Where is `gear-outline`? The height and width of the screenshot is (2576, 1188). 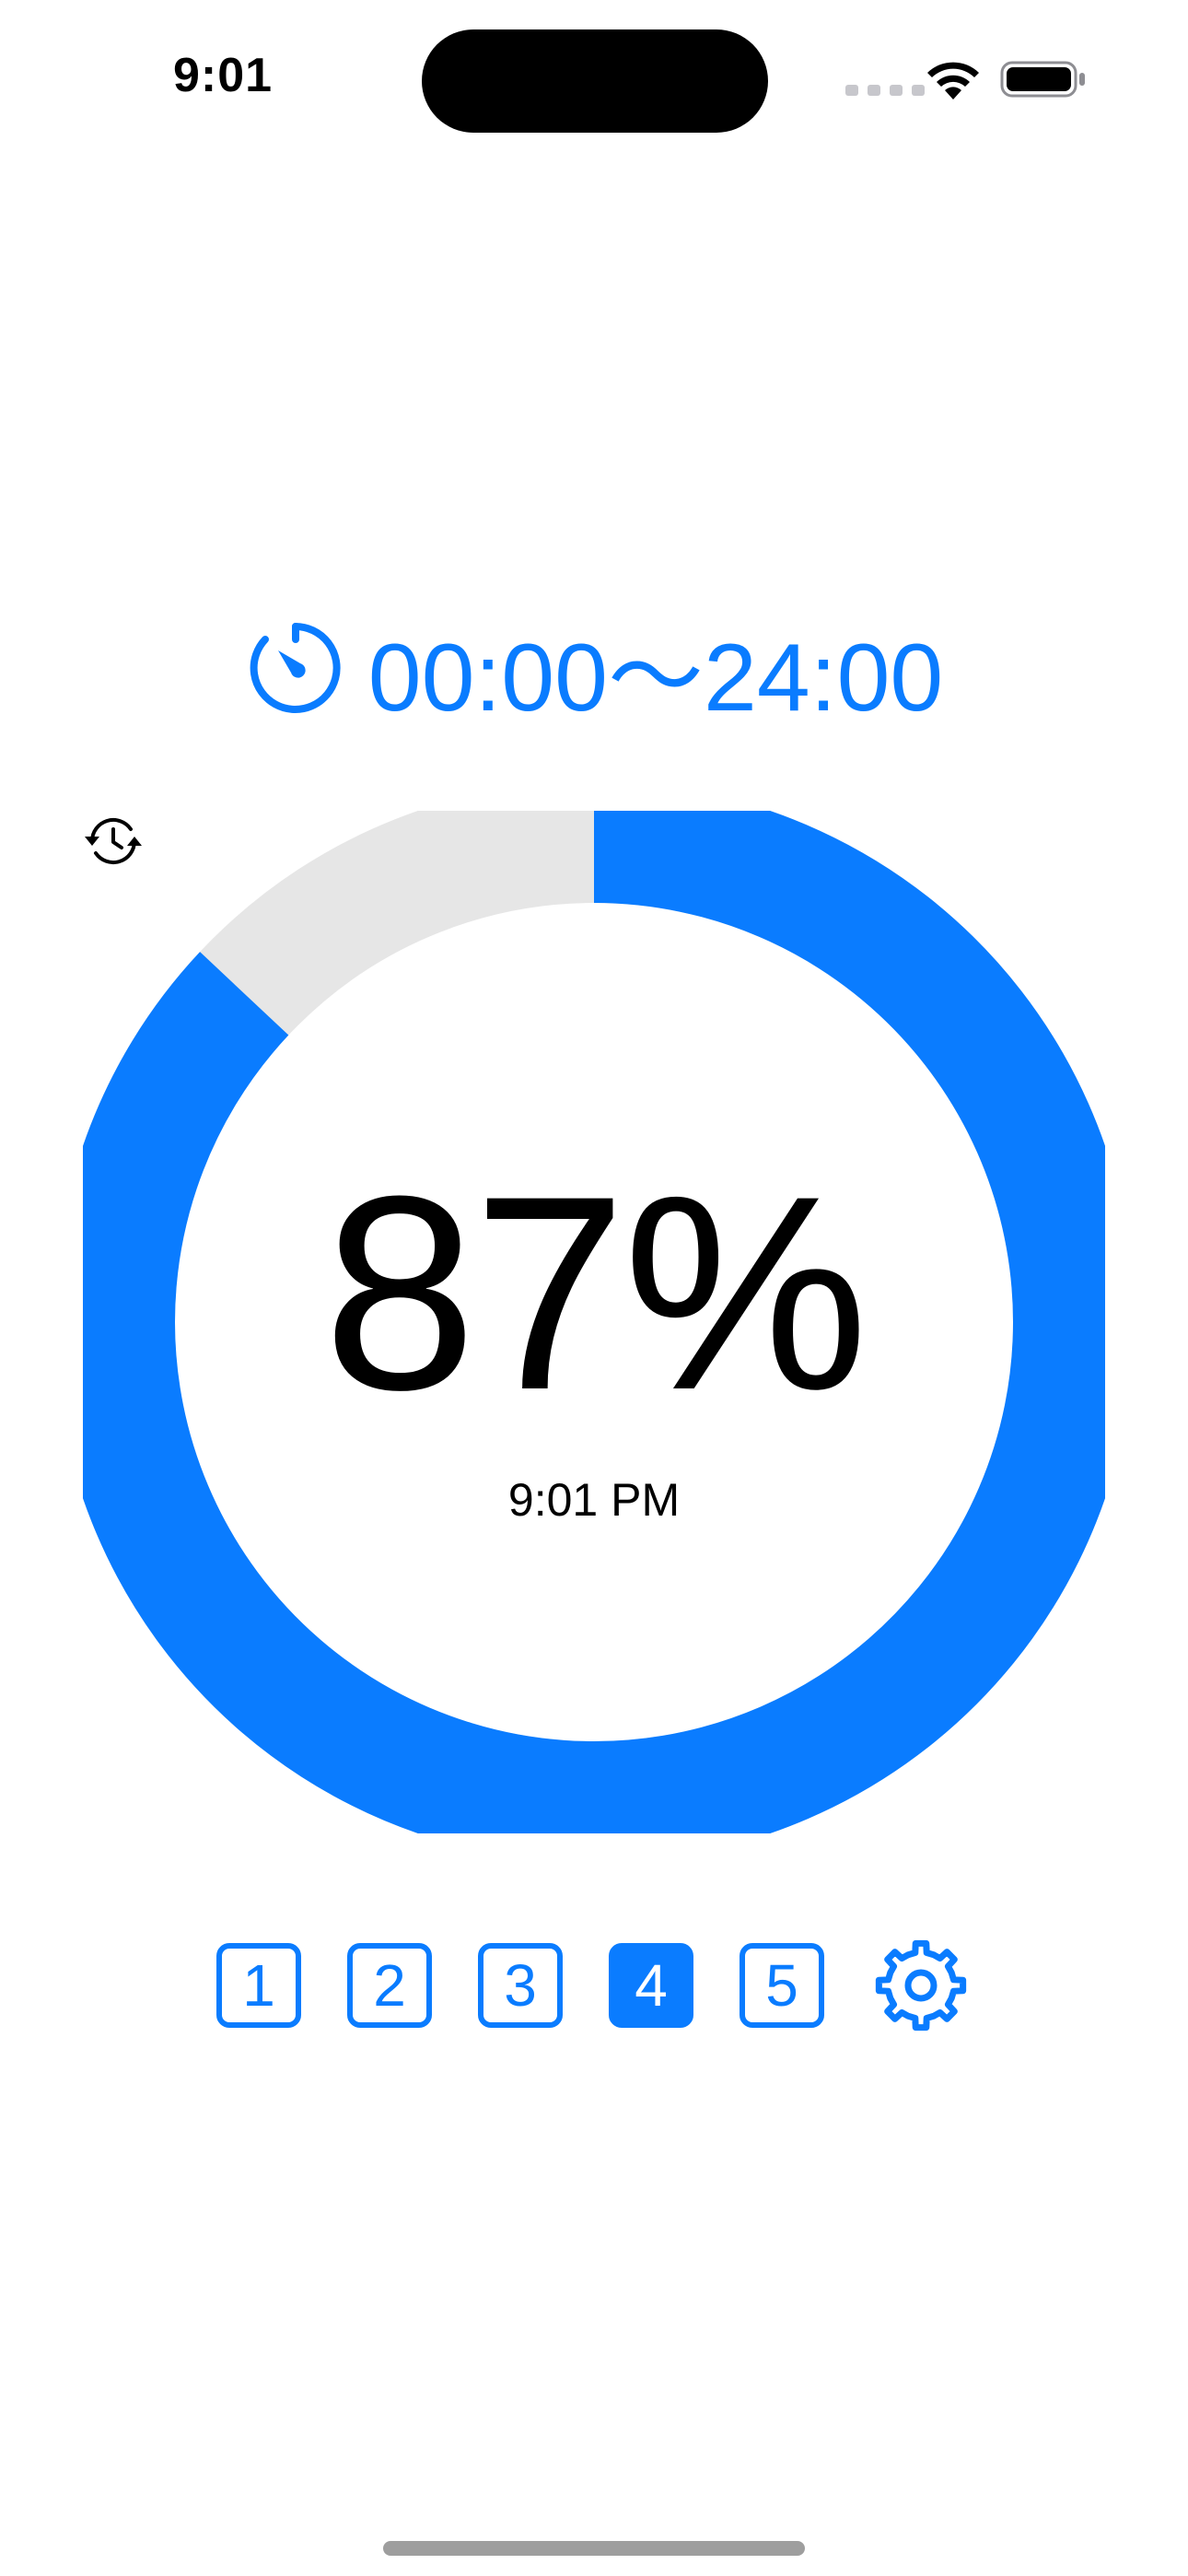 gear-outline is located at coordinates (921, 1986).